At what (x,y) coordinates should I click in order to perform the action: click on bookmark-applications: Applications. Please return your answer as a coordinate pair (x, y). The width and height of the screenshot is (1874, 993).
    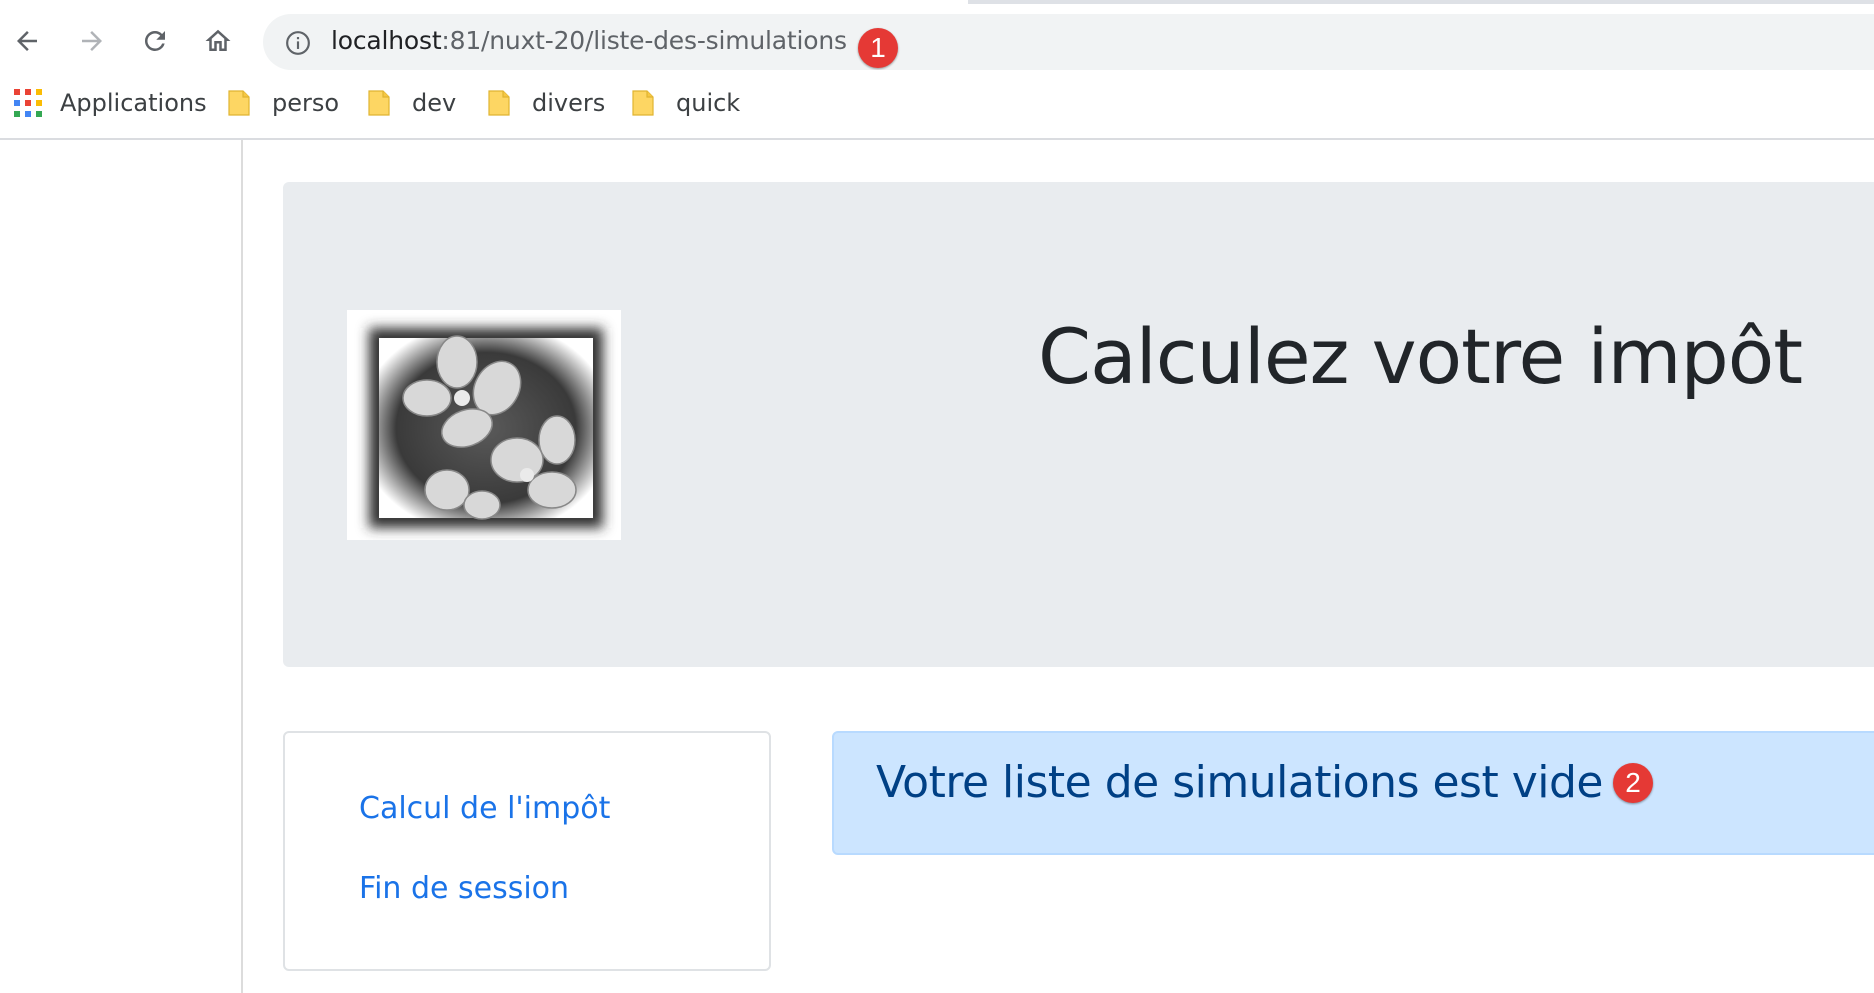
    Looking at the image, I should click on (110, 103).